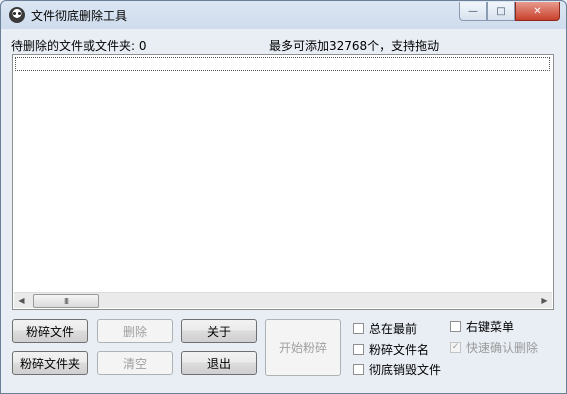 The width and height of the screenshot is (567, 394). Describe the element at coordinates (393, 329) in the screenshot. I see `always-on-top-label: 总在最前` at that location.